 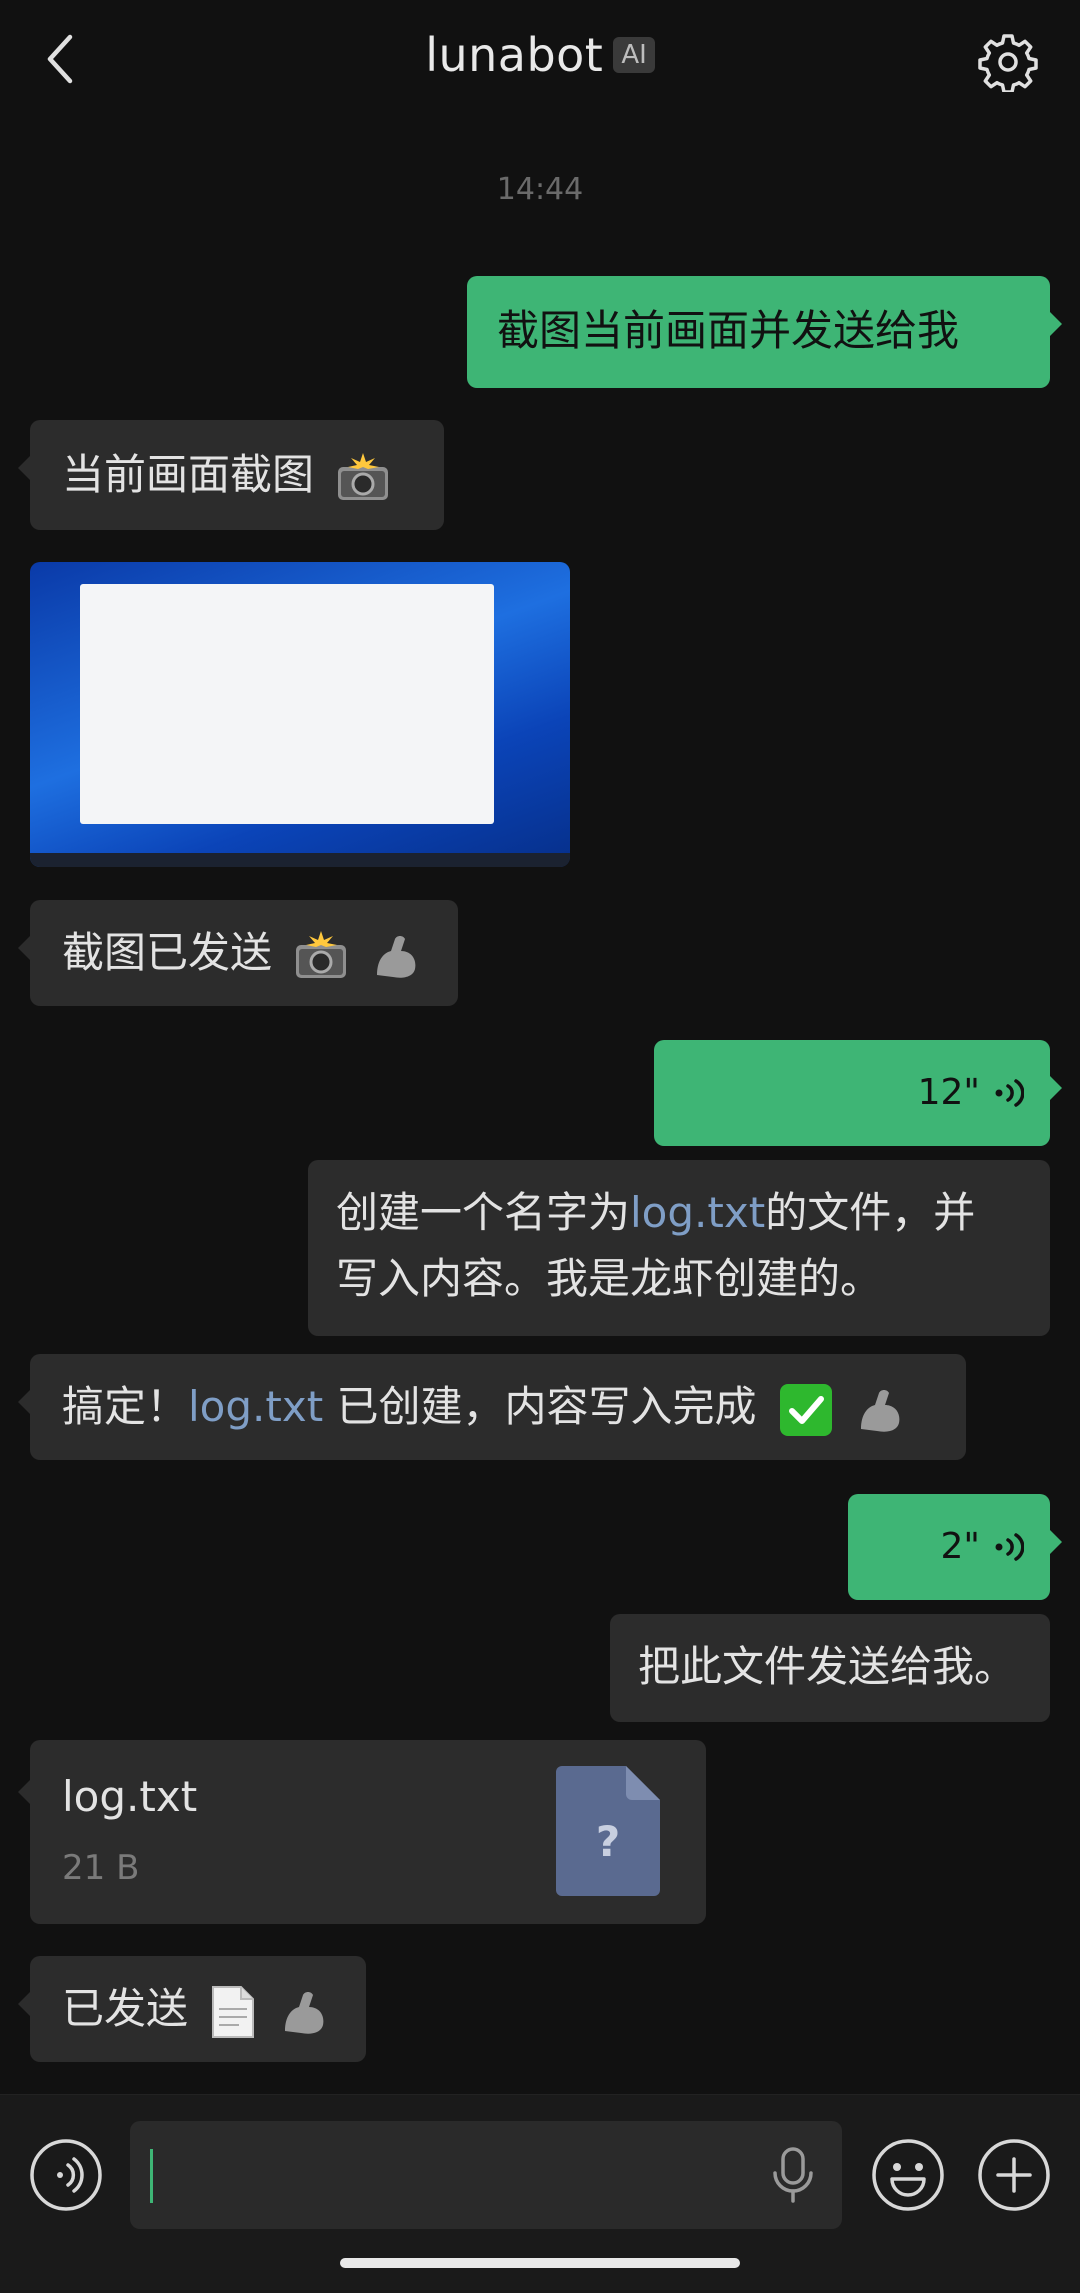 What do you see at coordinates (514, 55) in the screenshot?
I see `chat-title: lunabot` at bounding box center [514, 55].